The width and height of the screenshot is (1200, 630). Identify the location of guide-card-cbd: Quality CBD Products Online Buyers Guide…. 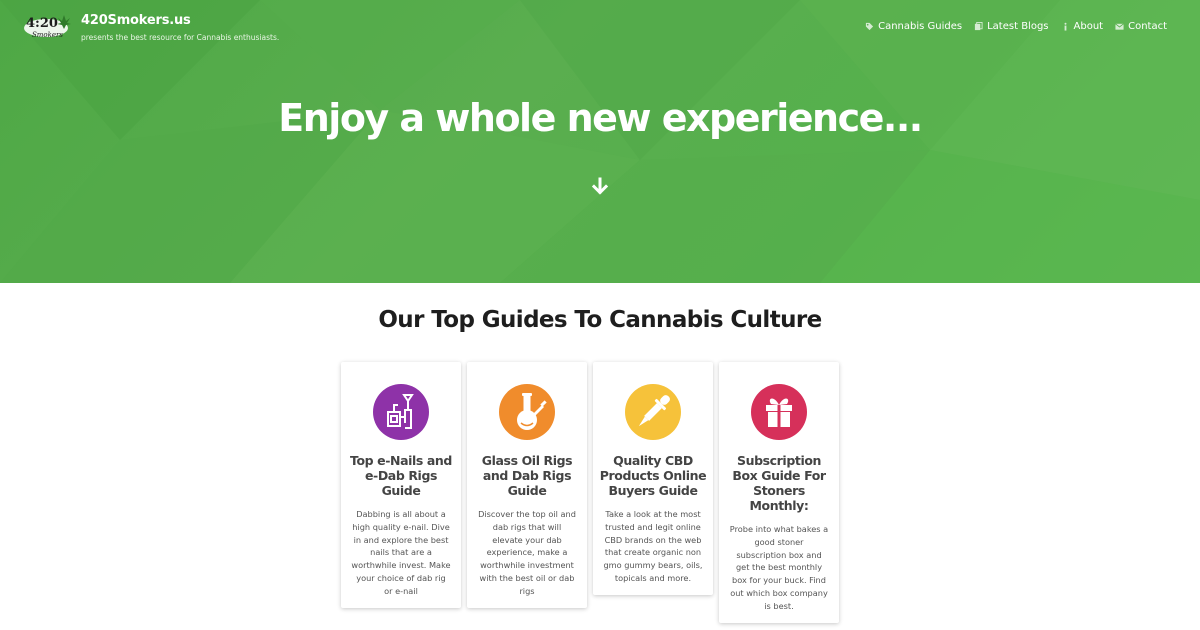
(653, 478).